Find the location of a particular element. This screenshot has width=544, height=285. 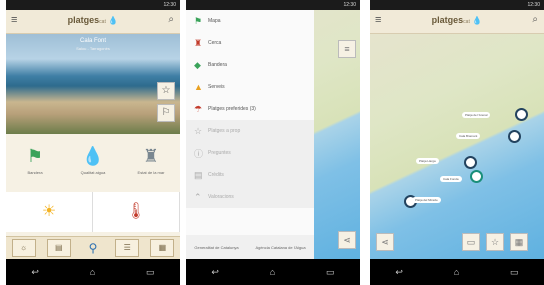

favorite-star-icon: ☆ is located at coordinates (166, 91).